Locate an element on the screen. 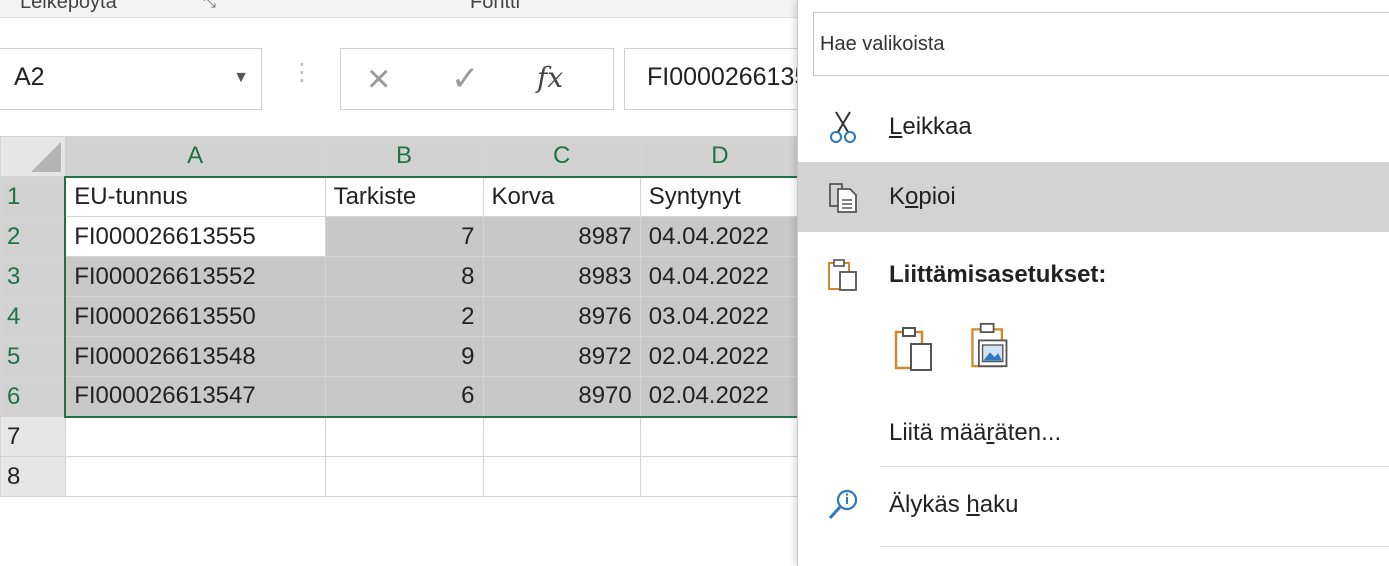 This screenshot has width=1389, height=566. table-row: 3 FI000026613552 8 8983 04.04.2022 is located at coordinates (400, 276).